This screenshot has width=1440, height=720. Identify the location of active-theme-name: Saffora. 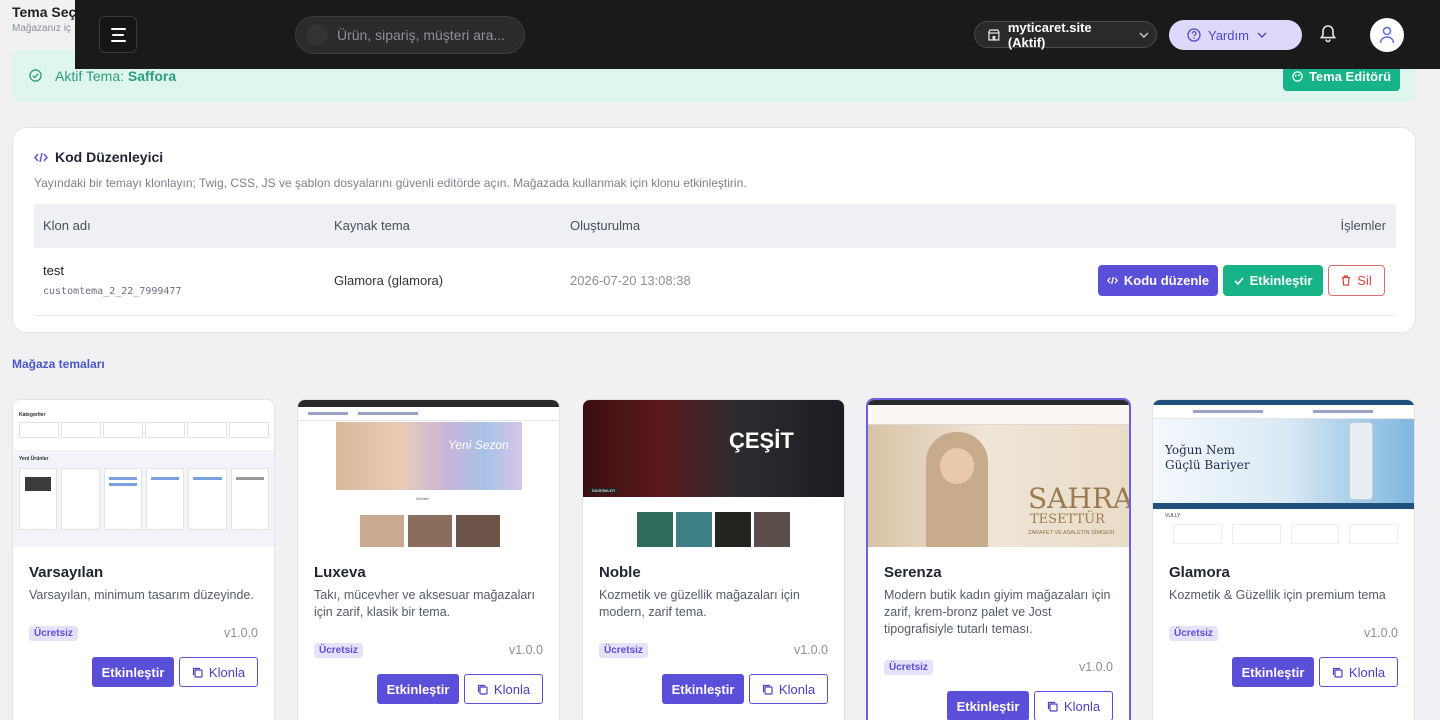
(152, 76).